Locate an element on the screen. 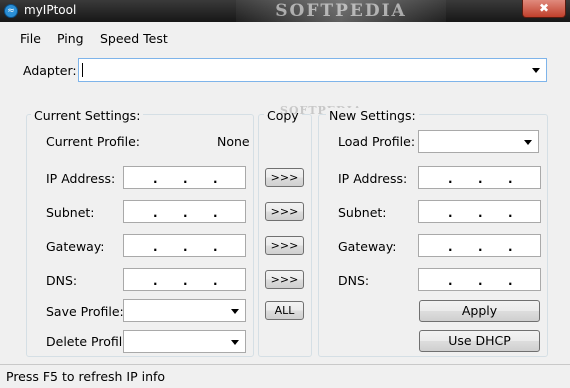 This screenshot has height=388, width=570. copy-gateway-button: >>> is located at coordinates (284, 245).